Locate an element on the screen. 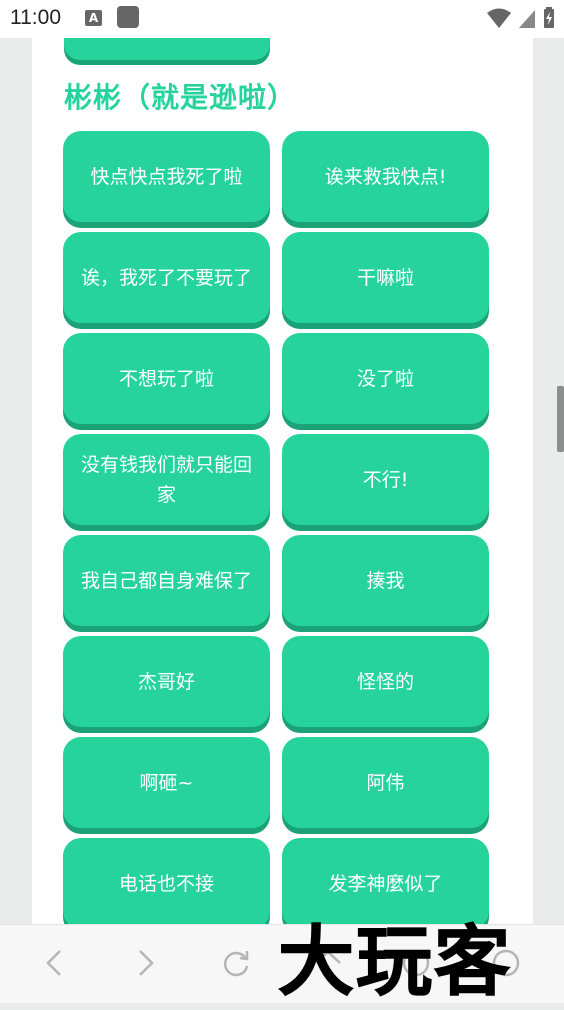 The image size is (564, 1010). sound-button: 快点快点我死了啦 is located at coordinates (166, 176).